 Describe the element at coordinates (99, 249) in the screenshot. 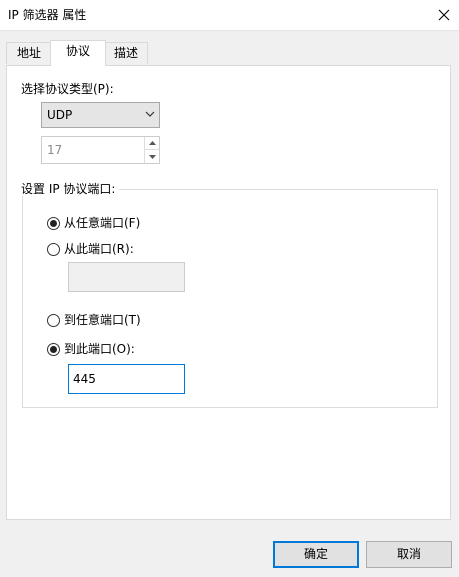

I see `from-this-port-label: 从此端口(R):` at that location.